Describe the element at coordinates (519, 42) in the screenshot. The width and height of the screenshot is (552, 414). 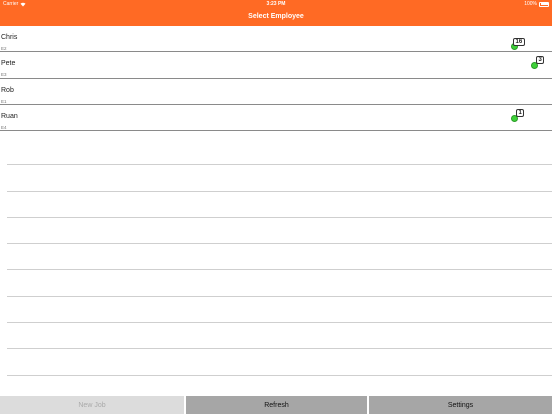
I see `job-count-badge: 16` at that location.